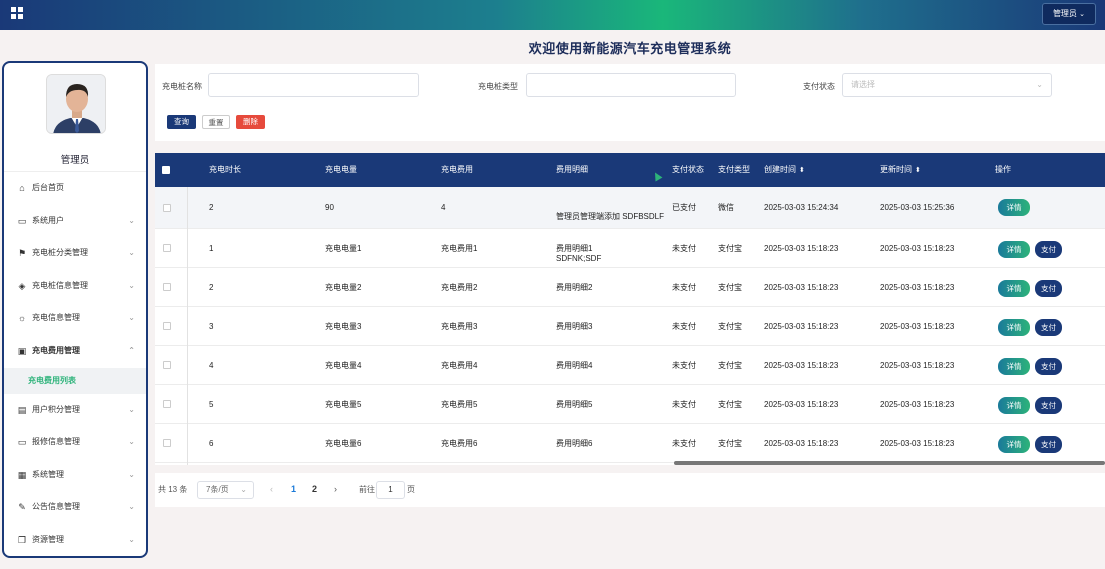 The height and width of the screenshot is (569, 1105). What do you see at coordinates (22, 507) in the screenshot?
I see `paperclip-icon: ✎` at bounding box center [22, 507].